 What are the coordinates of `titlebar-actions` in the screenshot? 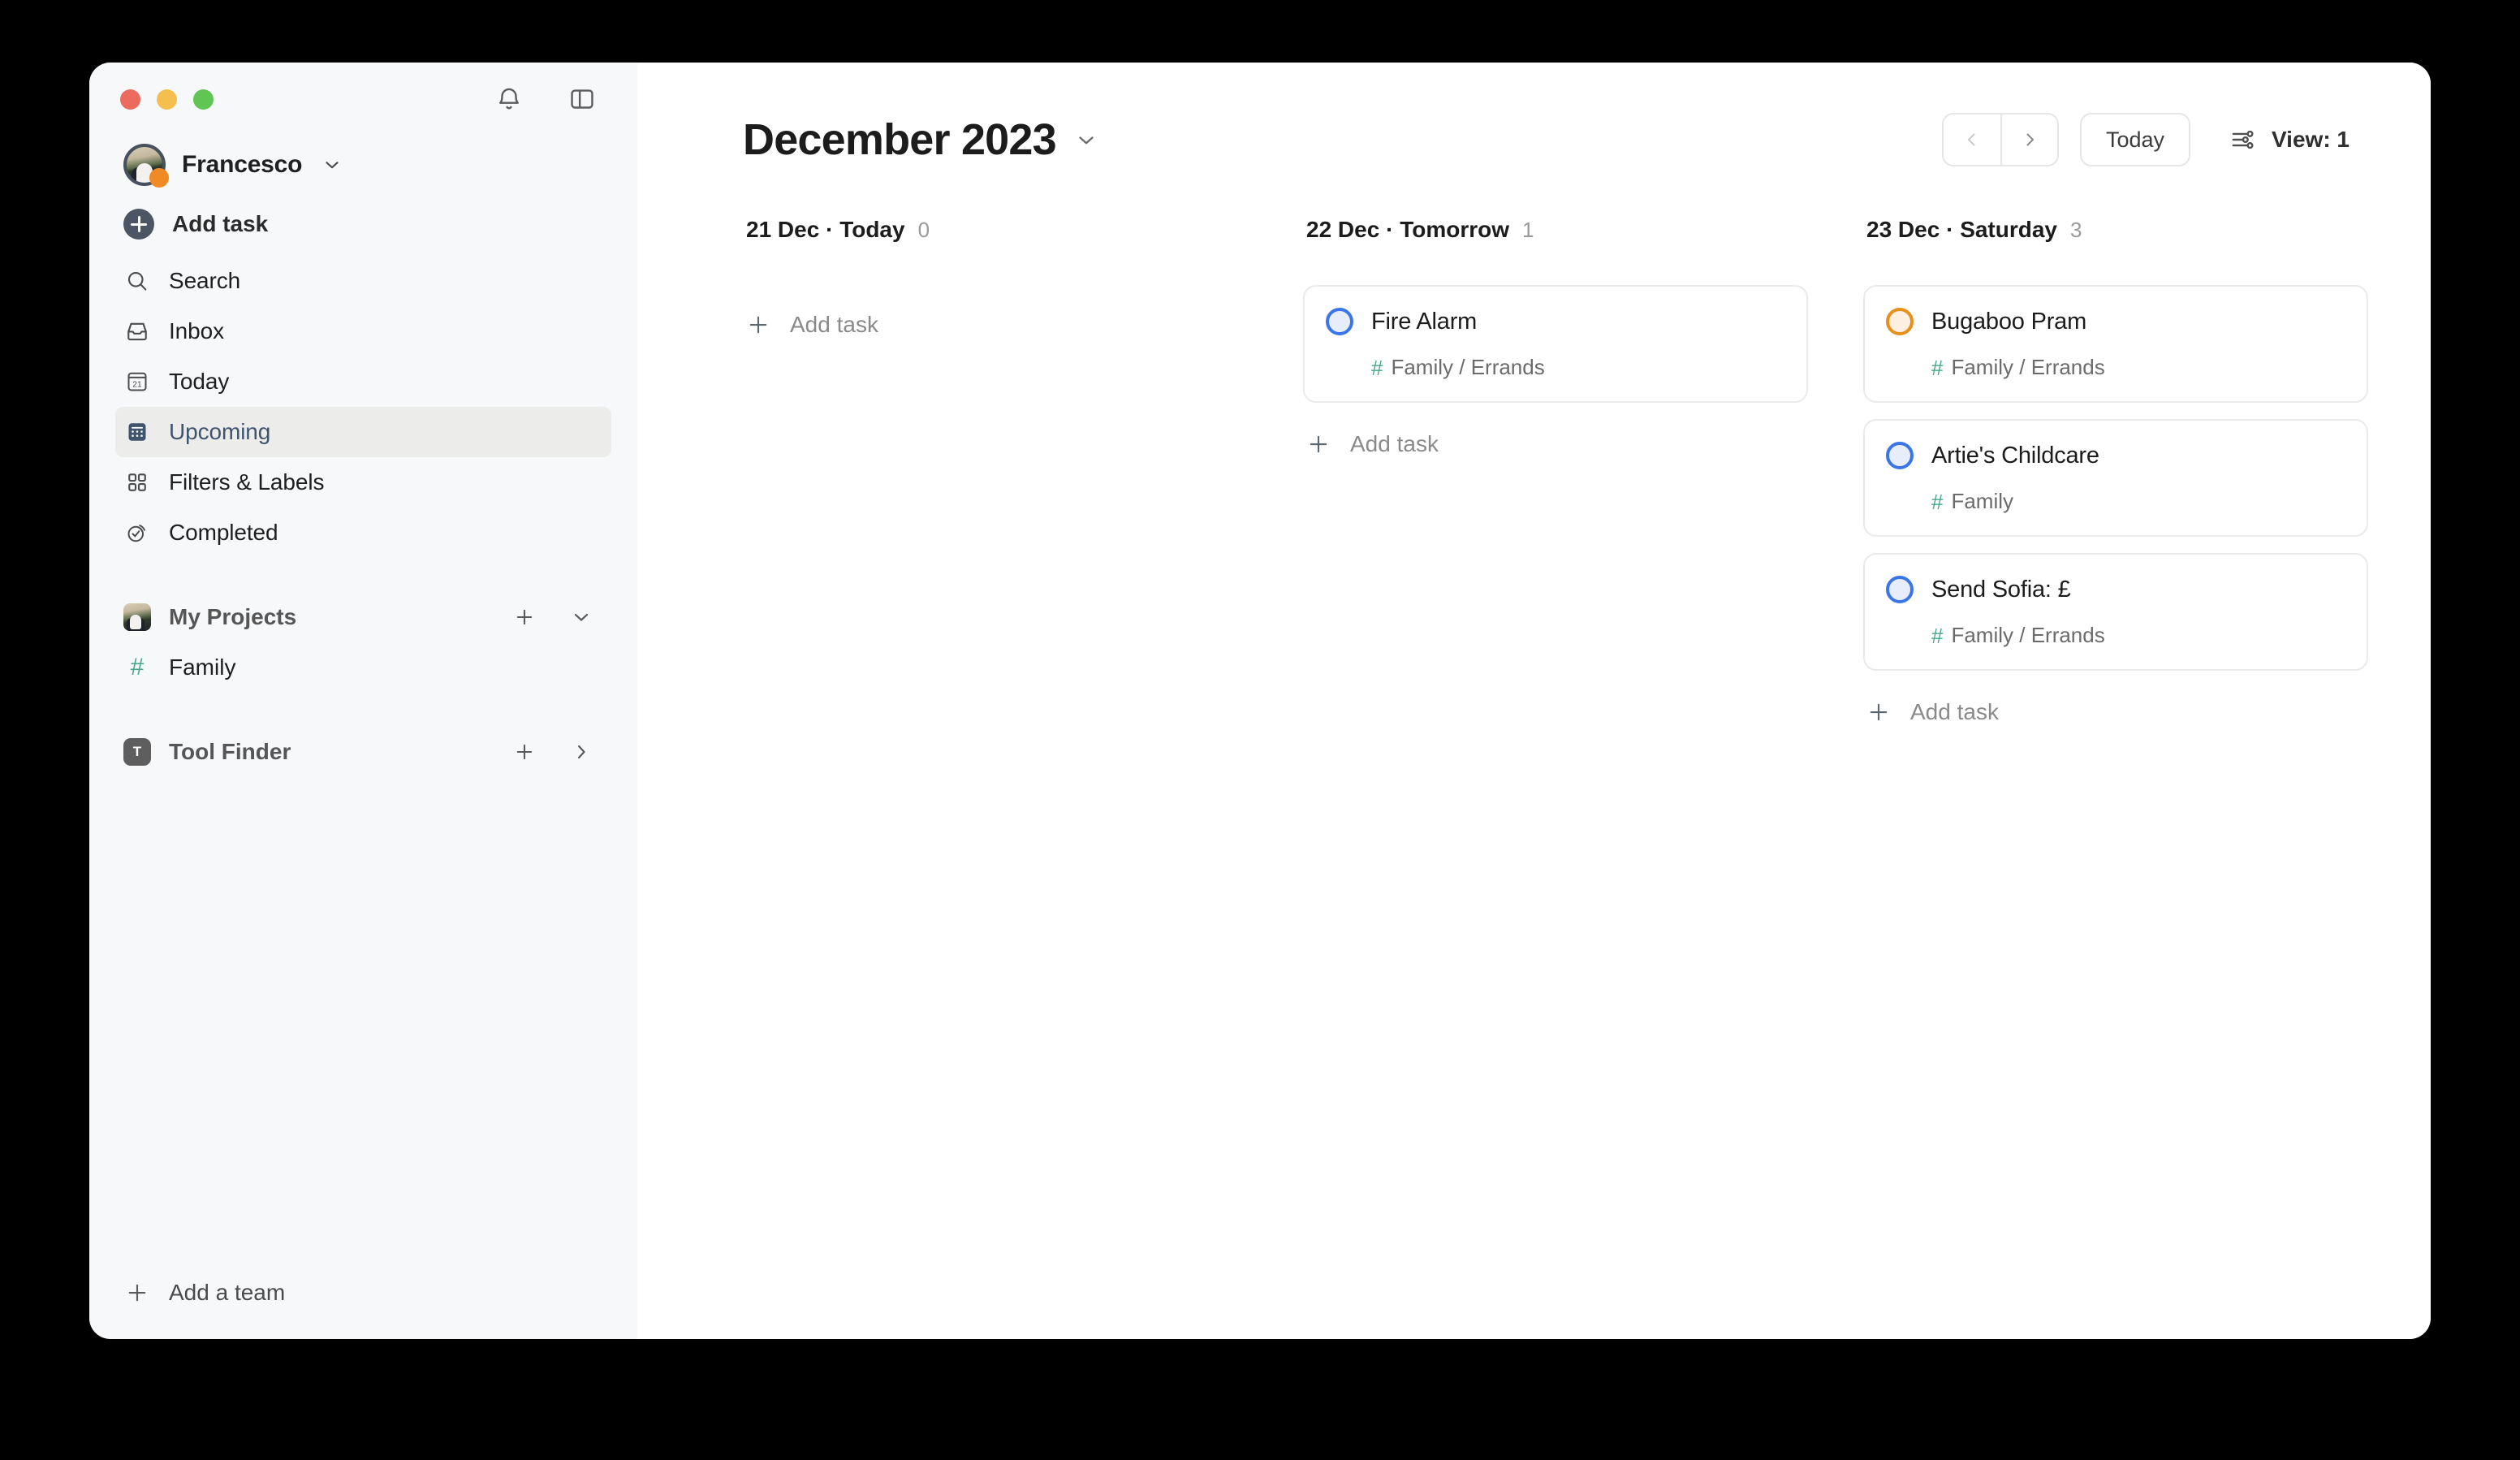 It's located at (549, 99).